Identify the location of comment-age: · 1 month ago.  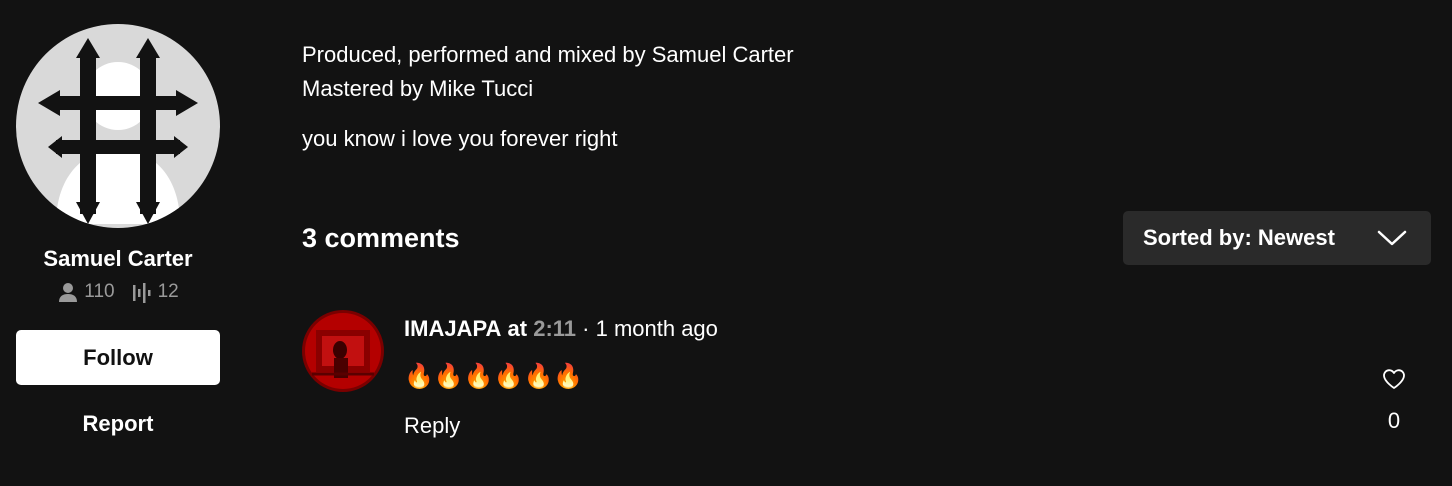
(650, 328).